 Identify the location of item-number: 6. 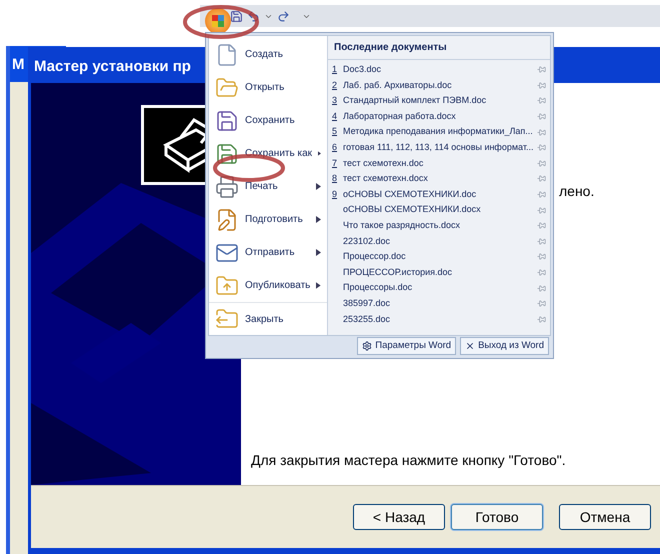
(335, 147).